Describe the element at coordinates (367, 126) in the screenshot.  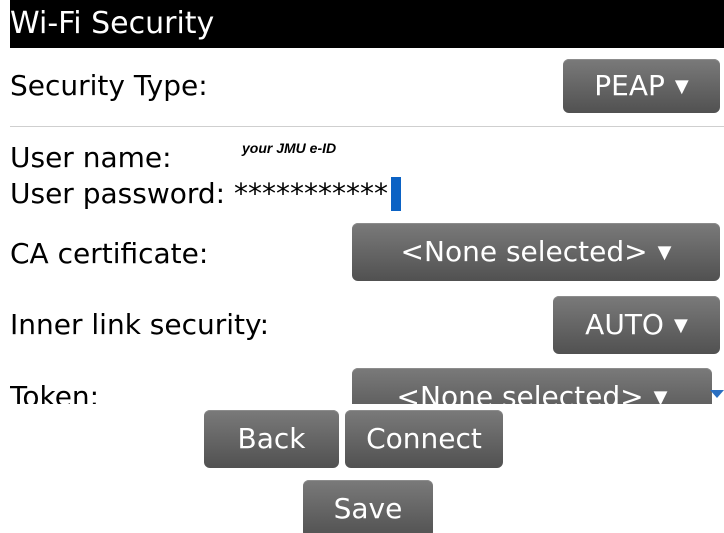
I see `divider` at that location.